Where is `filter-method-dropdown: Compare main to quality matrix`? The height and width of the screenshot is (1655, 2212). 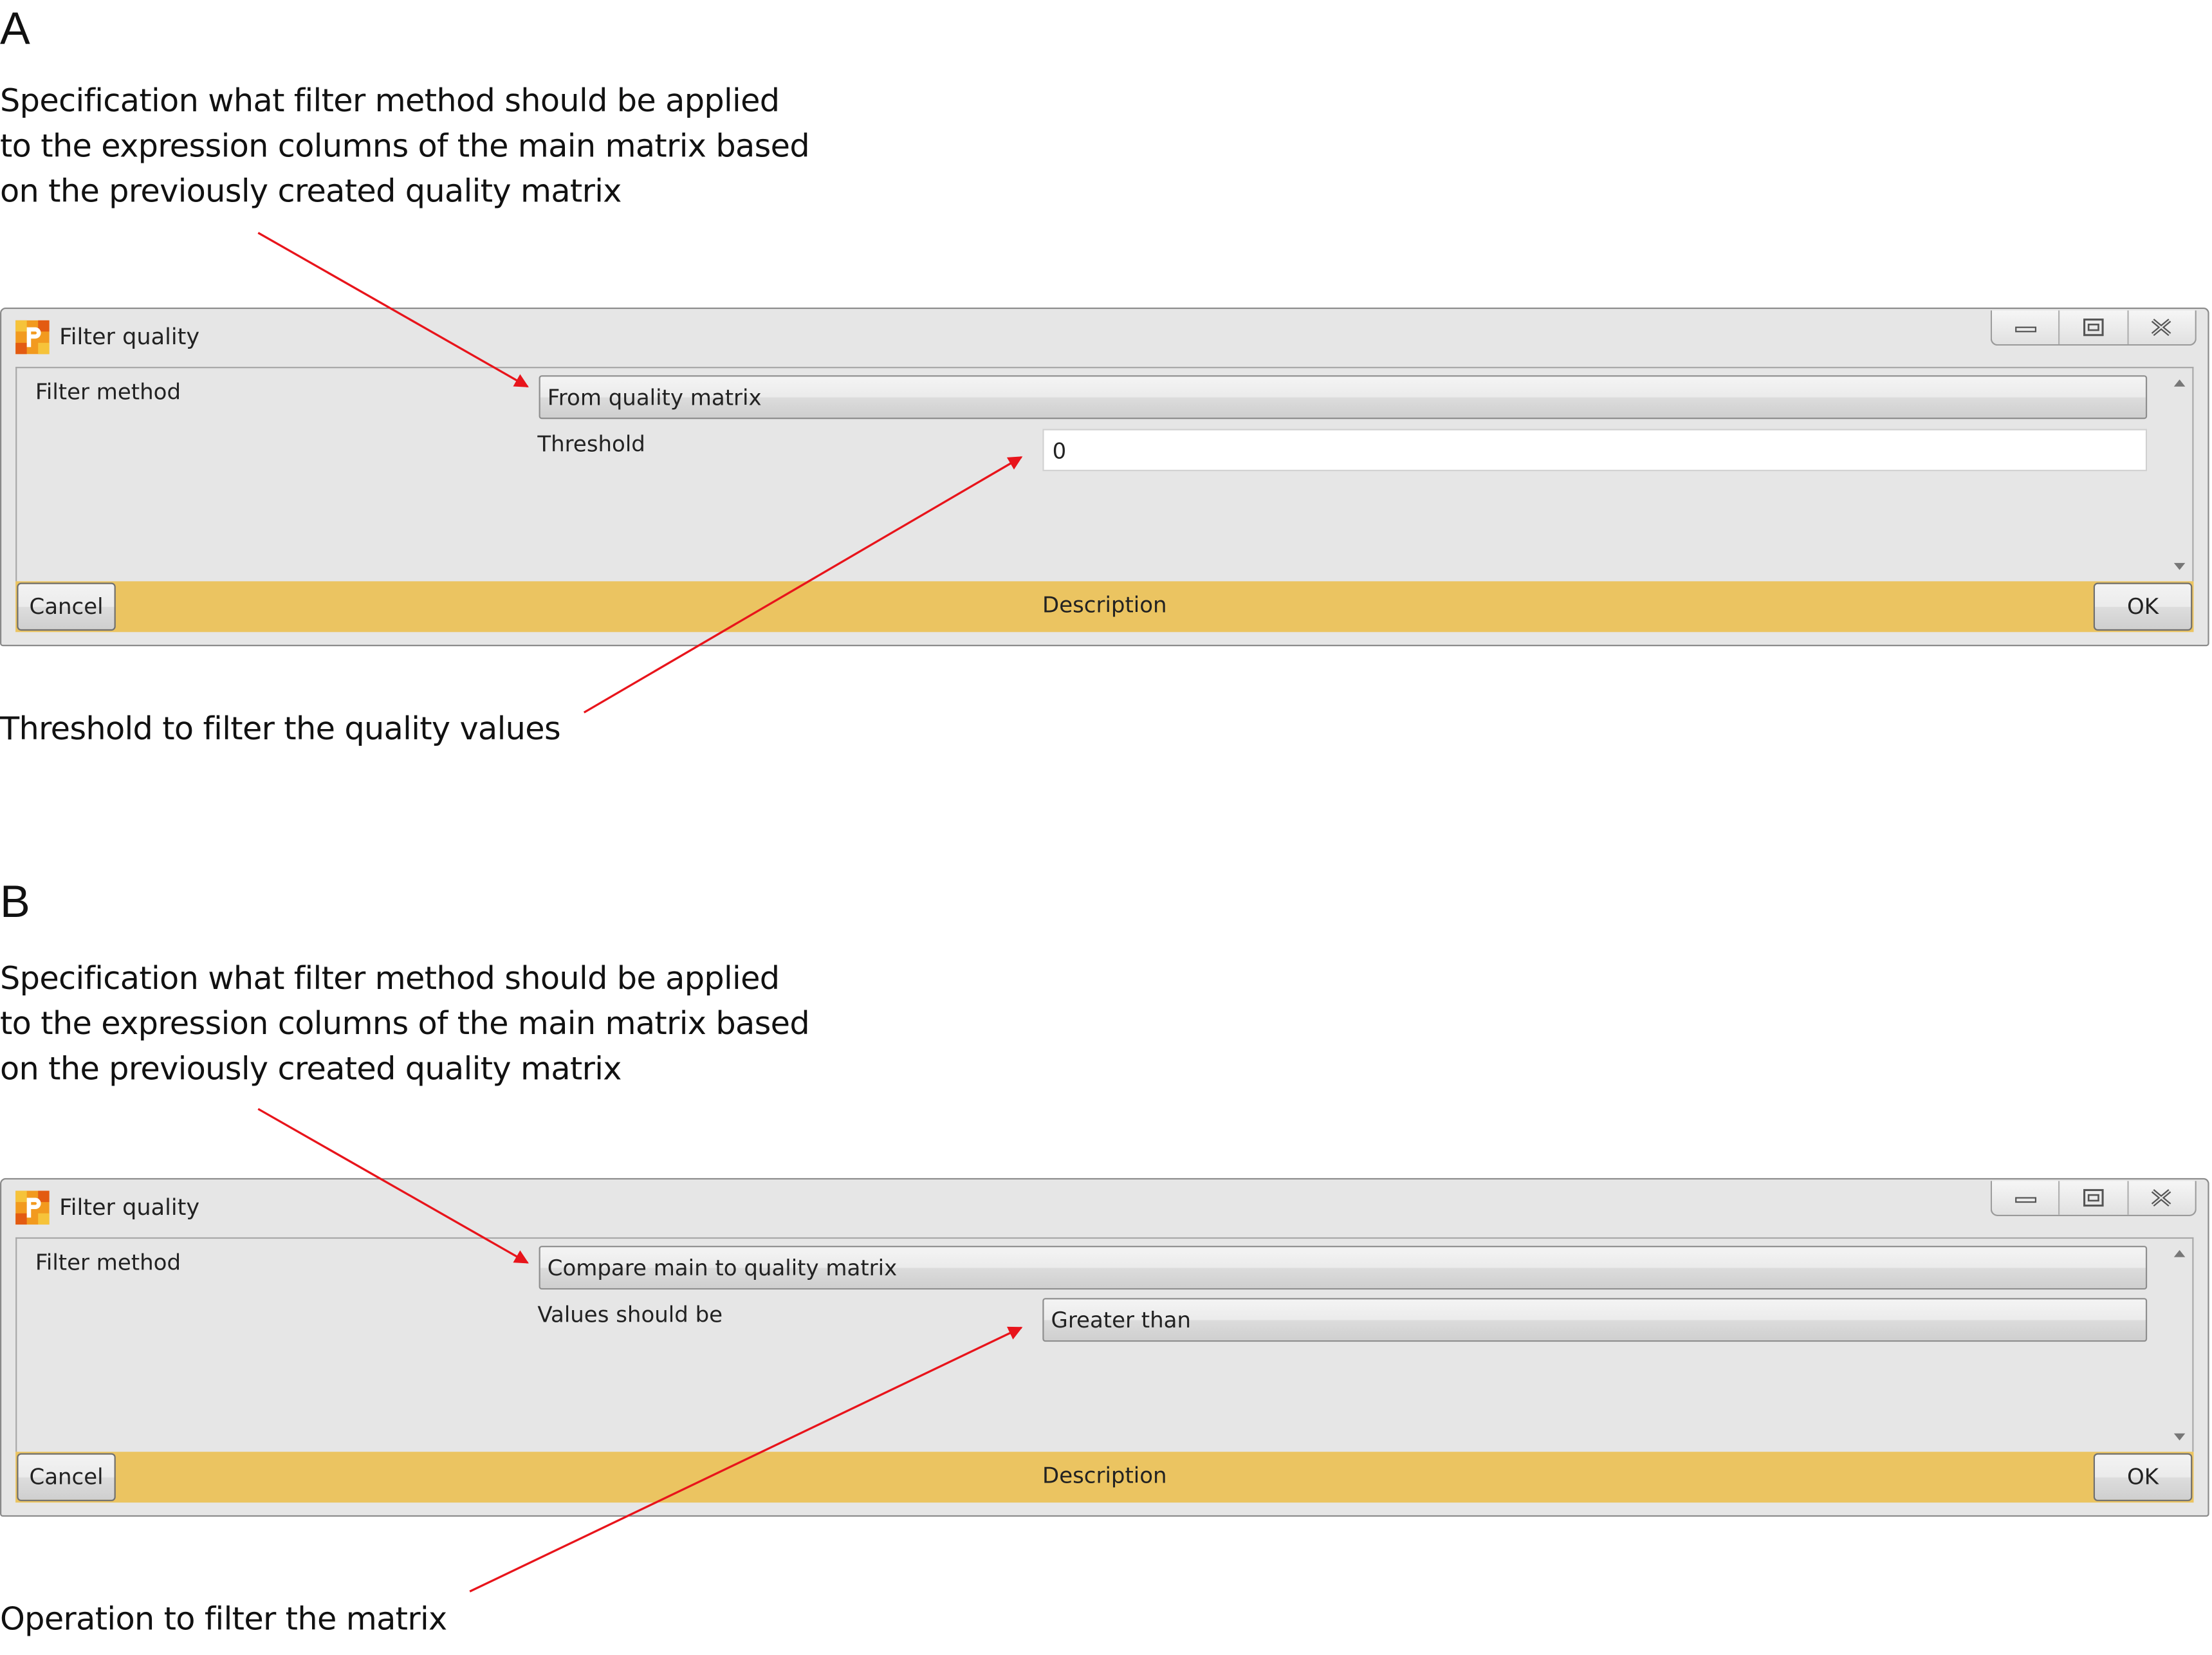 filter-method-dropdown: Compare main to quality matrix is located at coordinates (1343, 1268).